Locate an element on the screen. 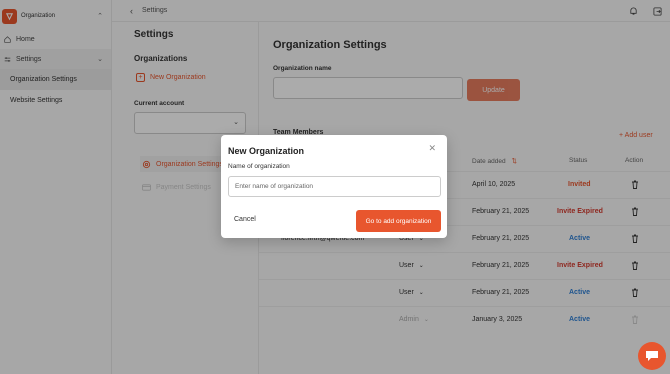 This screenshot has height=374, width=670. add-organization-button: Go to add organization is located at coordinates (398, 221).